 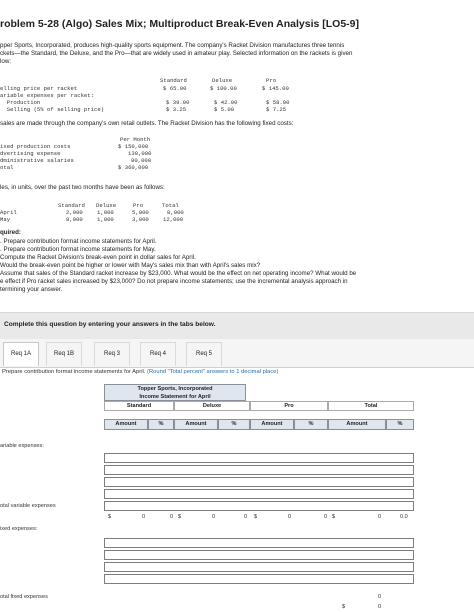 I want to click on row-label: Selling (5% of selling price), so click(x=52, y=109).